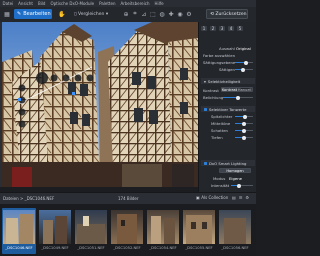 The image size is (320, 256). Describe the element at coordinates (238, 97) in the screenshot. I see `belichtung-slider` at that location.